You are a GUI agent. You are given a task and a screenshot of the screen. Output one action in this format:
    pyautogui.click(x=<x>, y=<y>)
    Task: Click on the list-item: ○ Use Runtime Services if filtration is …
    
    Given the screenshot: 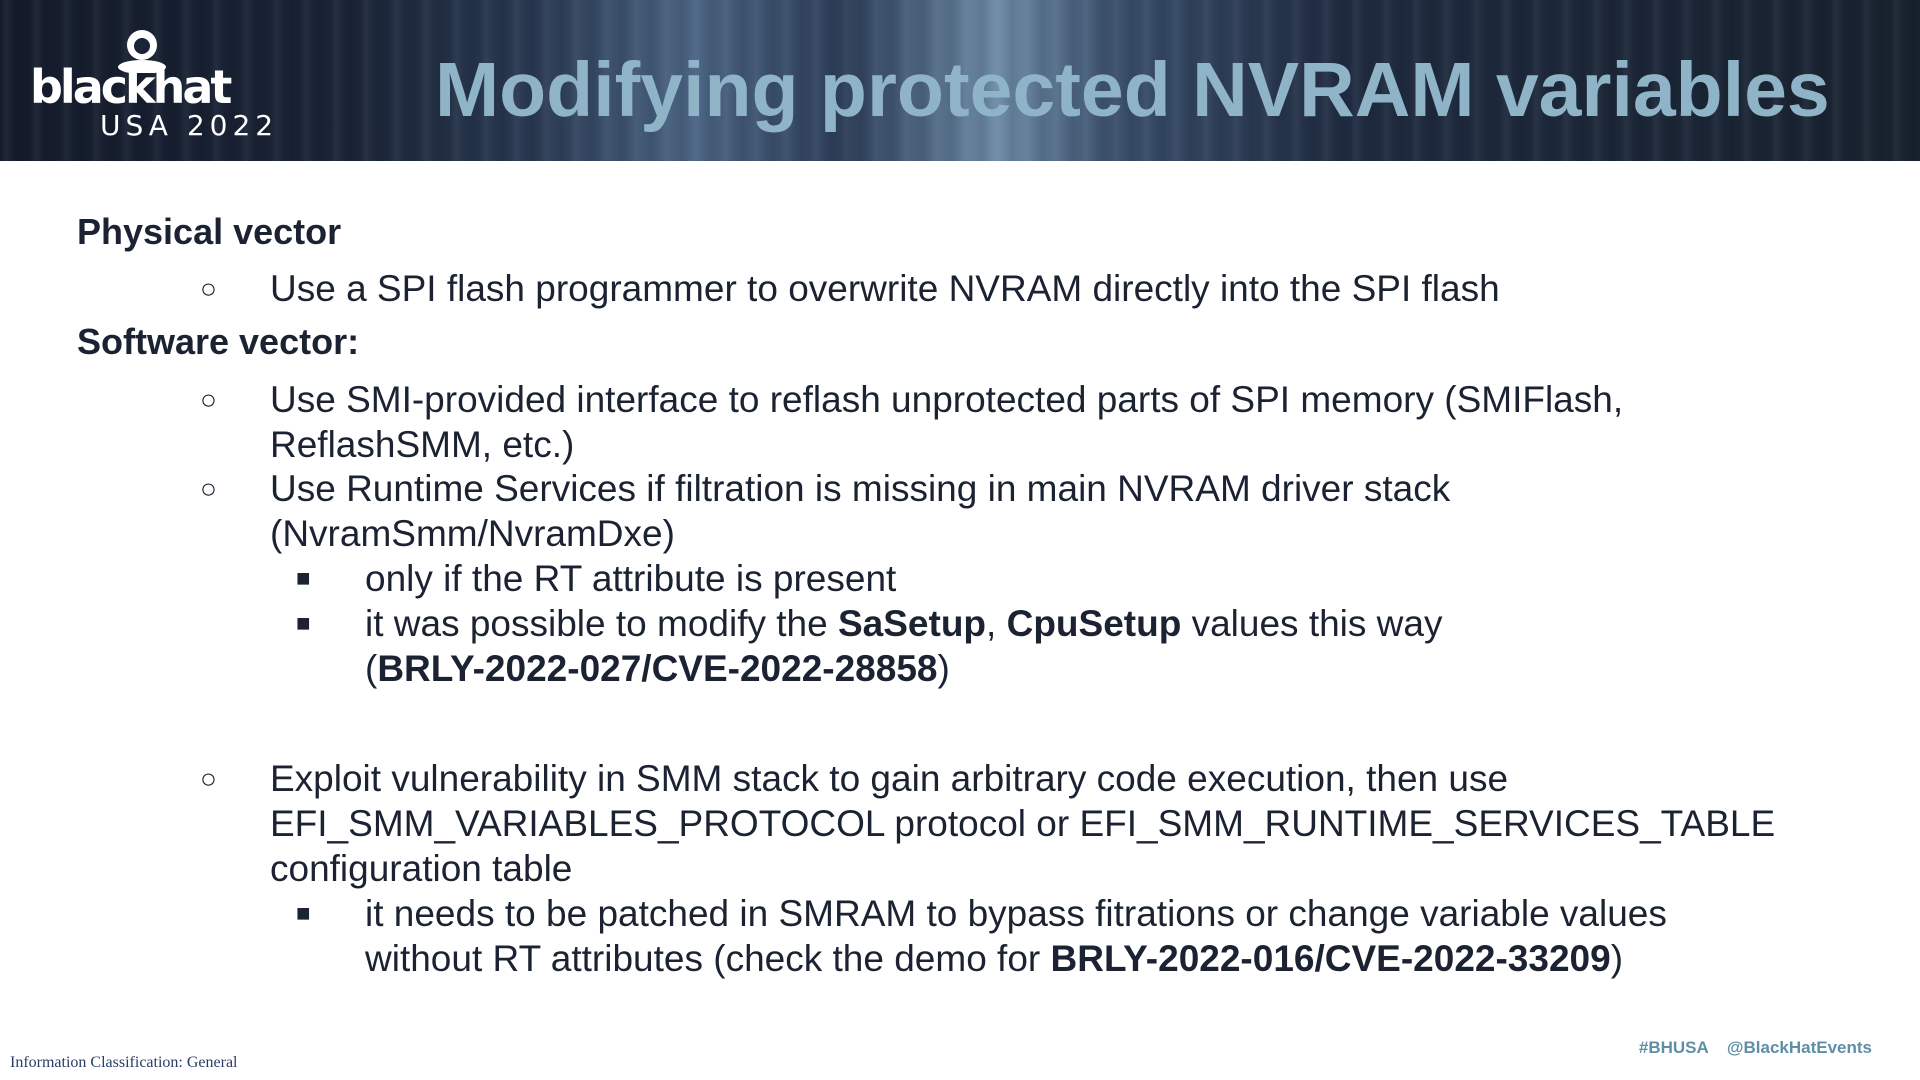 What is the action you would take?
    pyautogui.click(x=960, y=511)
    